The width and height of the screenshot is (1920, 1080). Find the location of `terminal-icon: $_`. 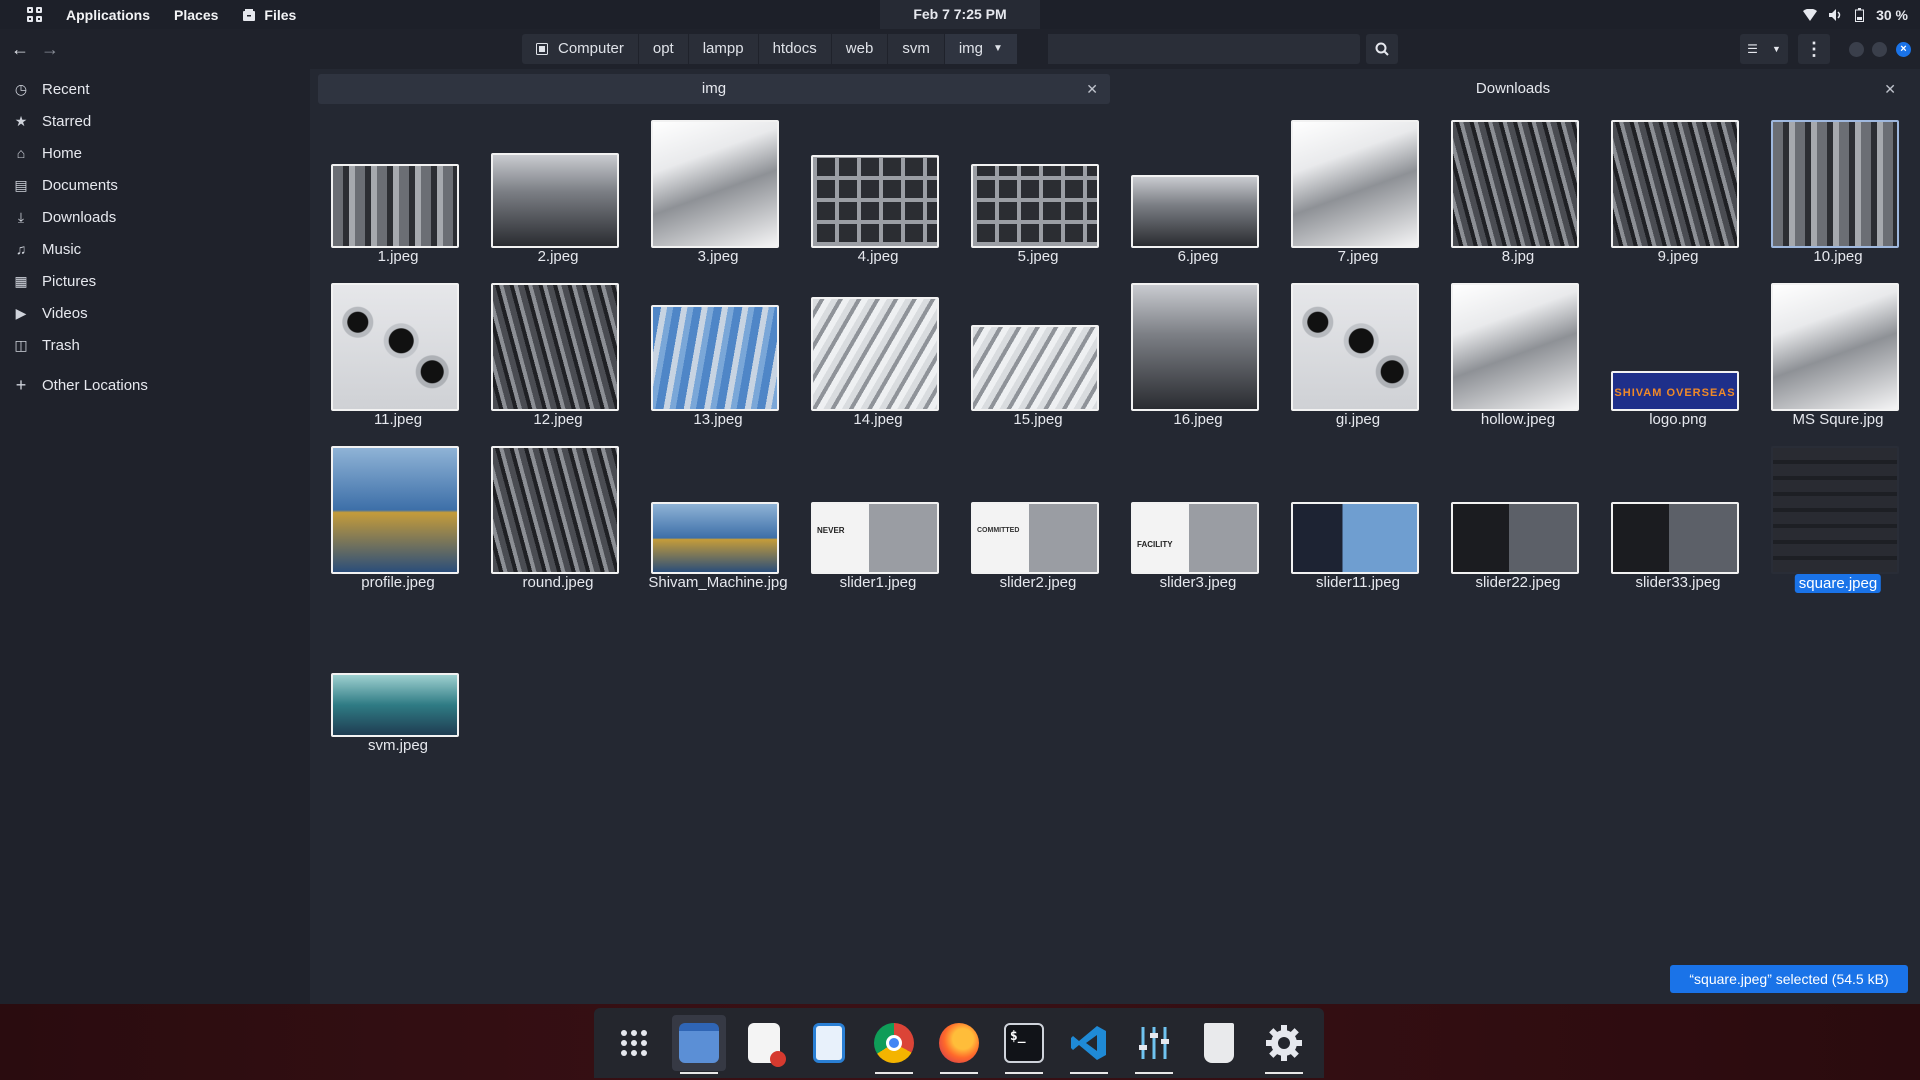

terminal-icon: $_ is located at coordinates (1023, 1043).